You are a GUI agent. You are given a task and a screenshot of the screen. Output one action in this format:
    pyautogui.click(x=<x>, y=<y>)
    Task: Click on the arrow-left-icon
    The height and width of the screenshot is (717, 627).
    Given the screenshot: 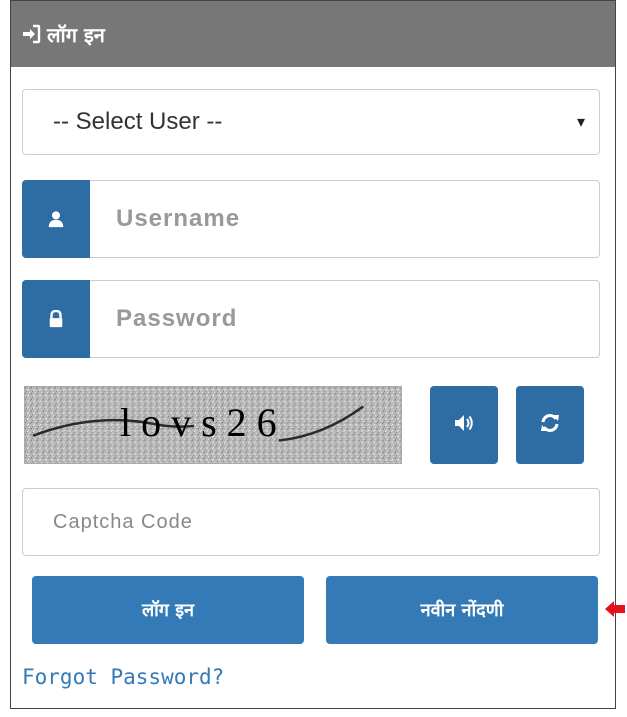 What is the action you would take?
    pyautogui.click(x=615, y=609)
    